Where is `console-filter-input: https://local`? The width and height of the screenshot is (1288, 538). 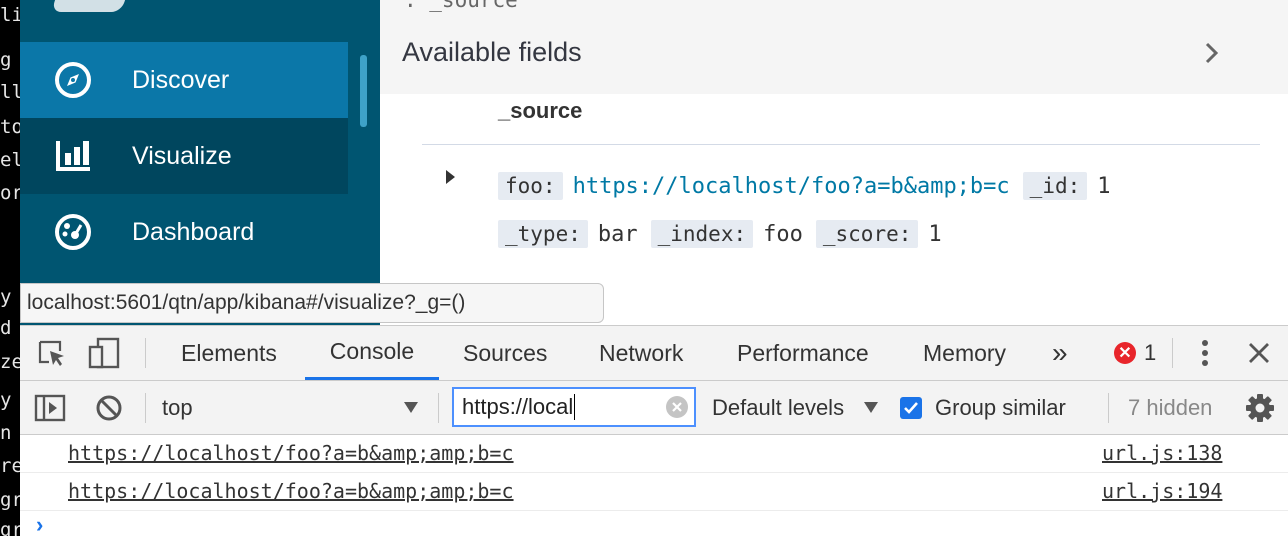
console-filter-input: https://local is located at coordinates (574, 407).